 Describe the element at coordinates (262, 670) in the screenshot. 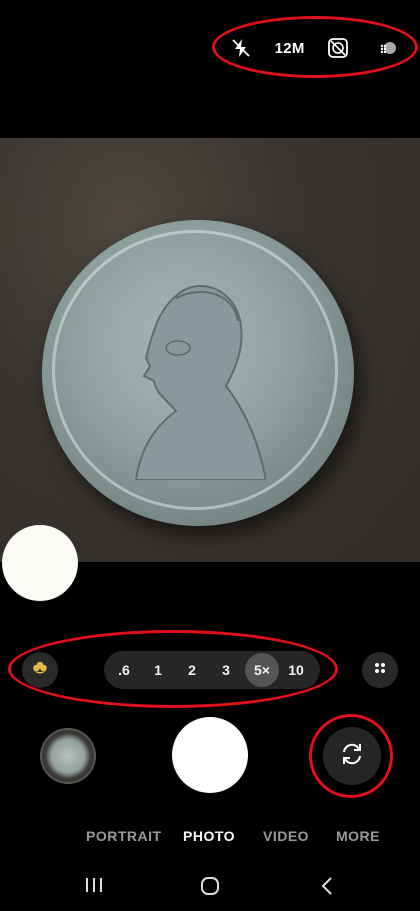

I see `zoom-option-5x: 5×` at that location.